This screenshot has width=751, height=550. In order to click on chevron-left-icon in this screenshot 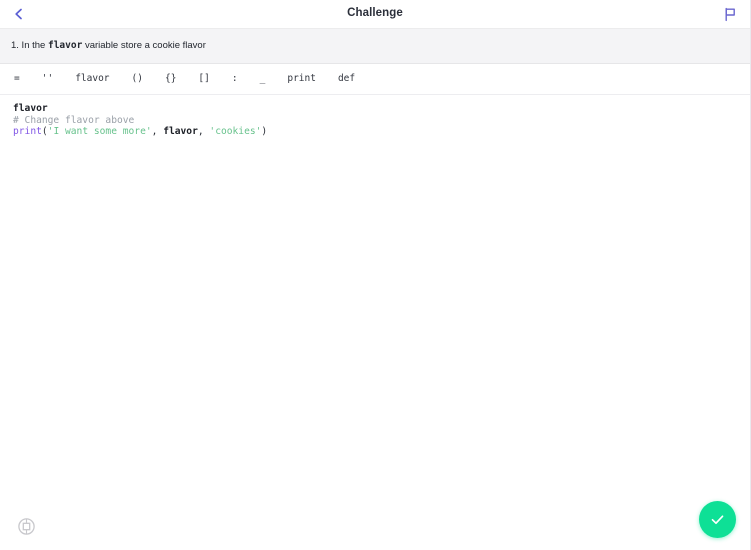, I will do `click(19, 14)`.